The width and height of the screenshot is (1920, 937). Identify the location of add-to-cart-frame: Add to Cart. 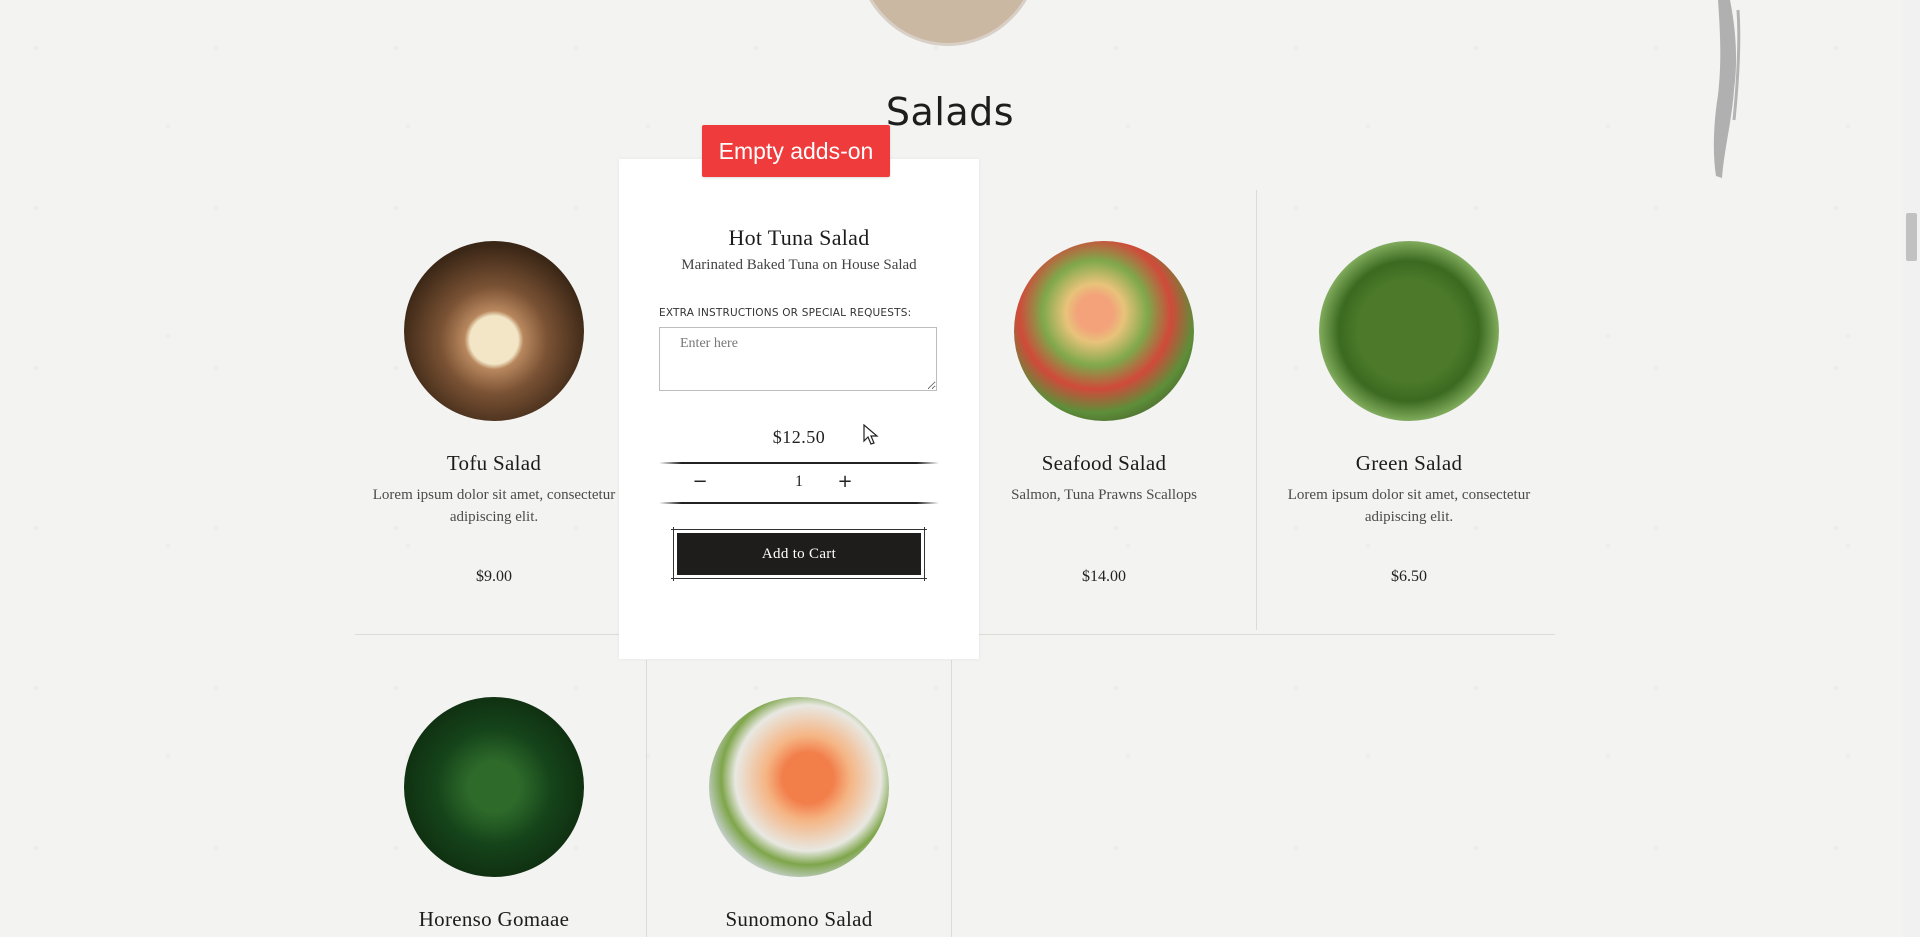
(799, 554).